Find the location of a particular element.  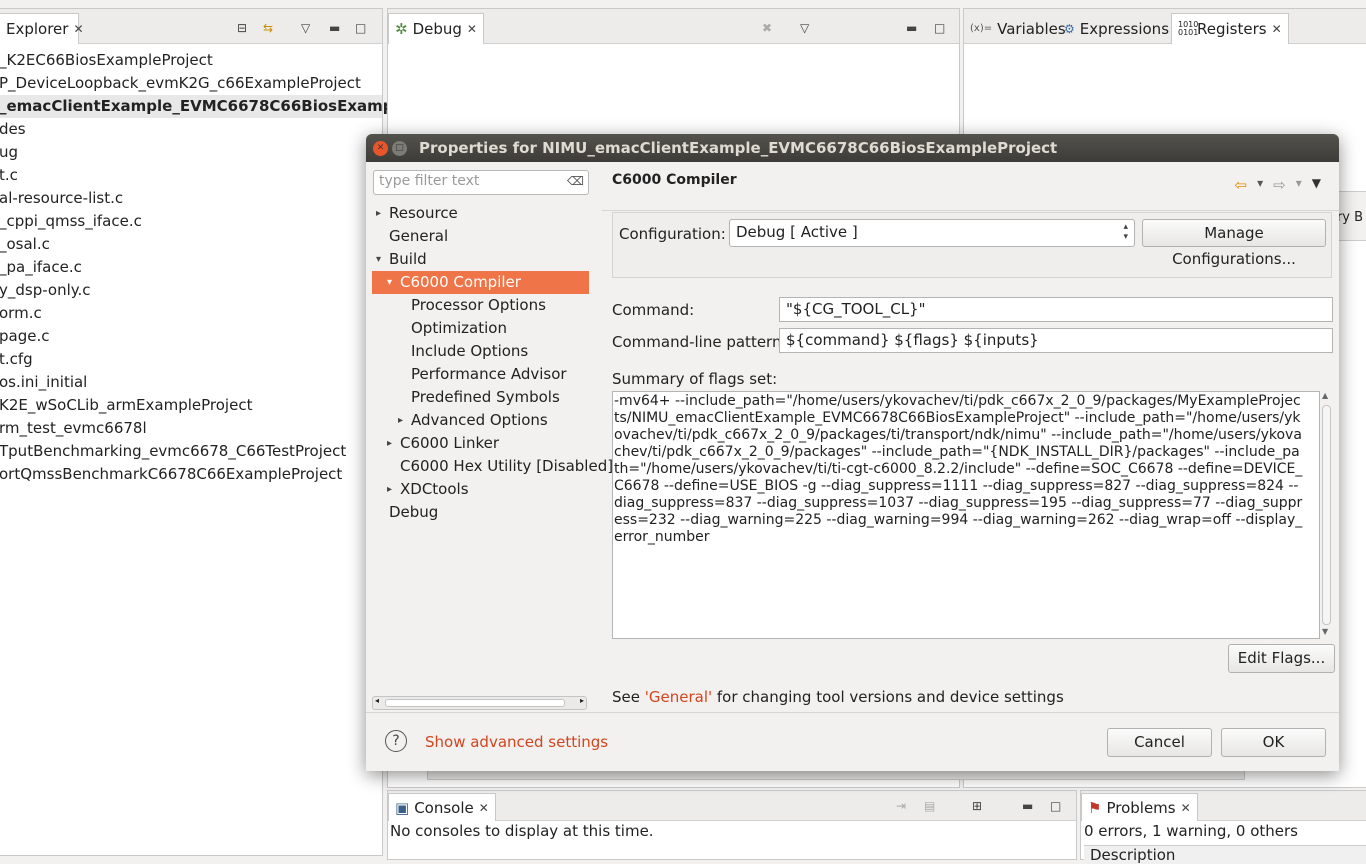

command-field: "${CG_TOOL_CL}" is located at coordinates (1056, 309).